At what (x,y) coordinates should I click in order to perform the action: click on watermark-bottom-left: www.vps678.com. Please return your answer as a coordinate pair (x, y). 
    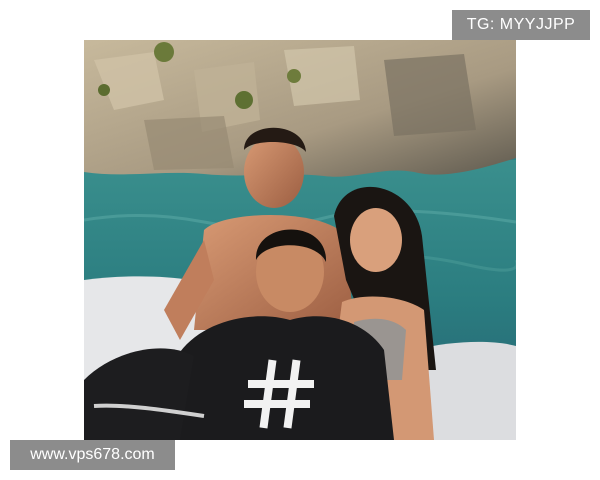
    Looking at the image, I should click on (92, 455).